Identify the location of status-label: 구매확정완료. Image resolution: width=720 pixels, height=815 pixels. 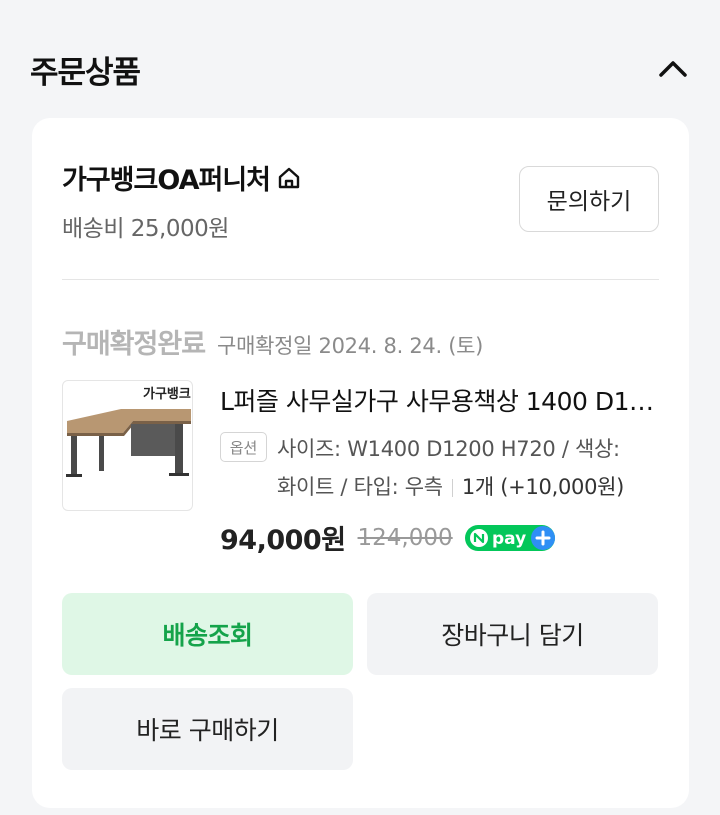
(134, 344).